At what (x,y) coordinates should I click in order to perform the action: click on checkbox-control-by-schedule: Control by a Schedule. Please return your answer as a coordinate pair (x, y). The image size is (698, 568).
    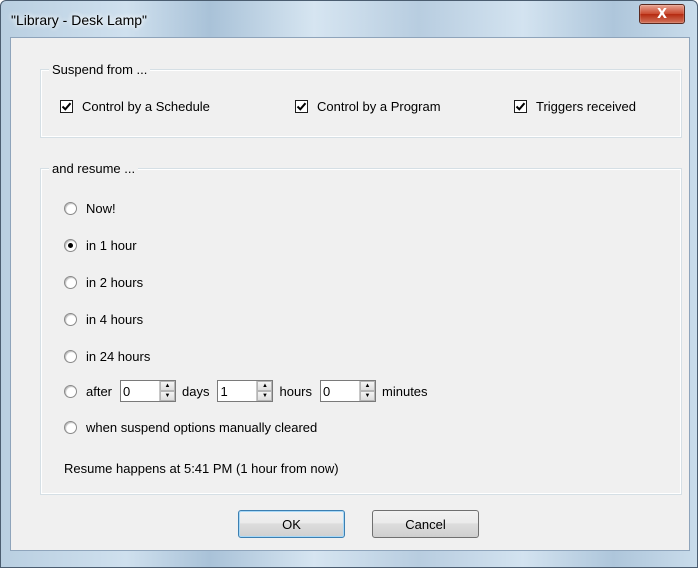
    Looking at the image, I should click on (135, 106).